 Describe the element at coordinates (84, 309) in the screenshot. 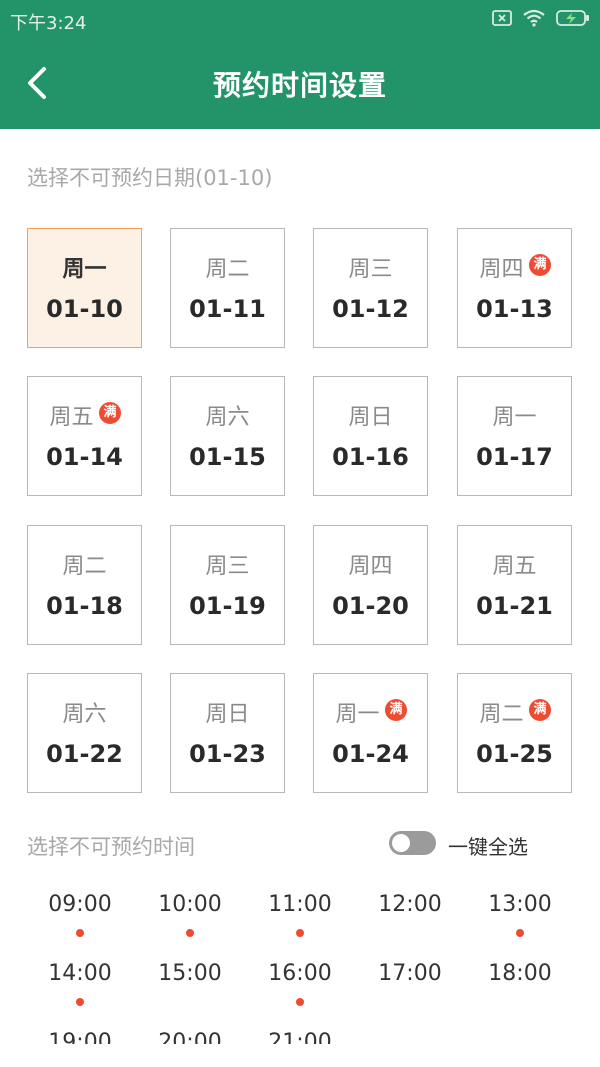

I see `date-label: 01-10` at that location.